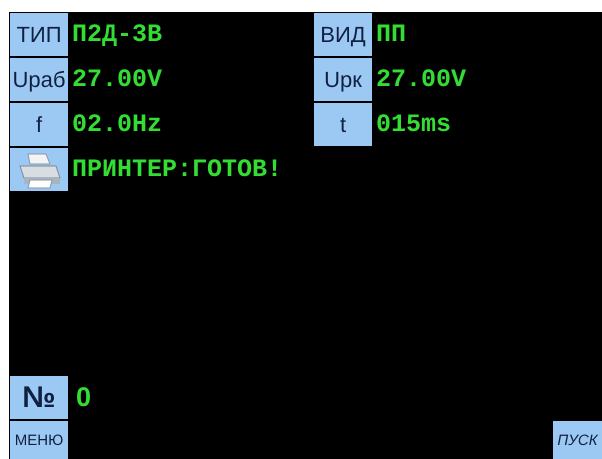  Describe the element at coordinates (414, 124) in the screenshot. I see `field-value: 015ms` at that location.